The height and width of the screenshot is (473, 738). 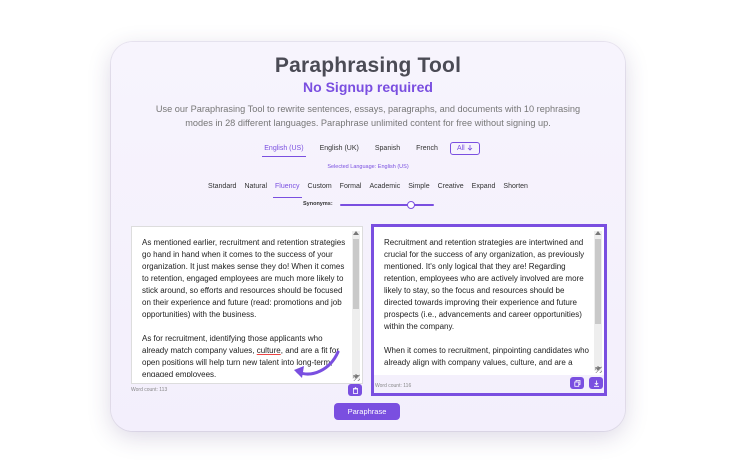 I want to click on mode-academic: Academic, so click(x=384, y=188).